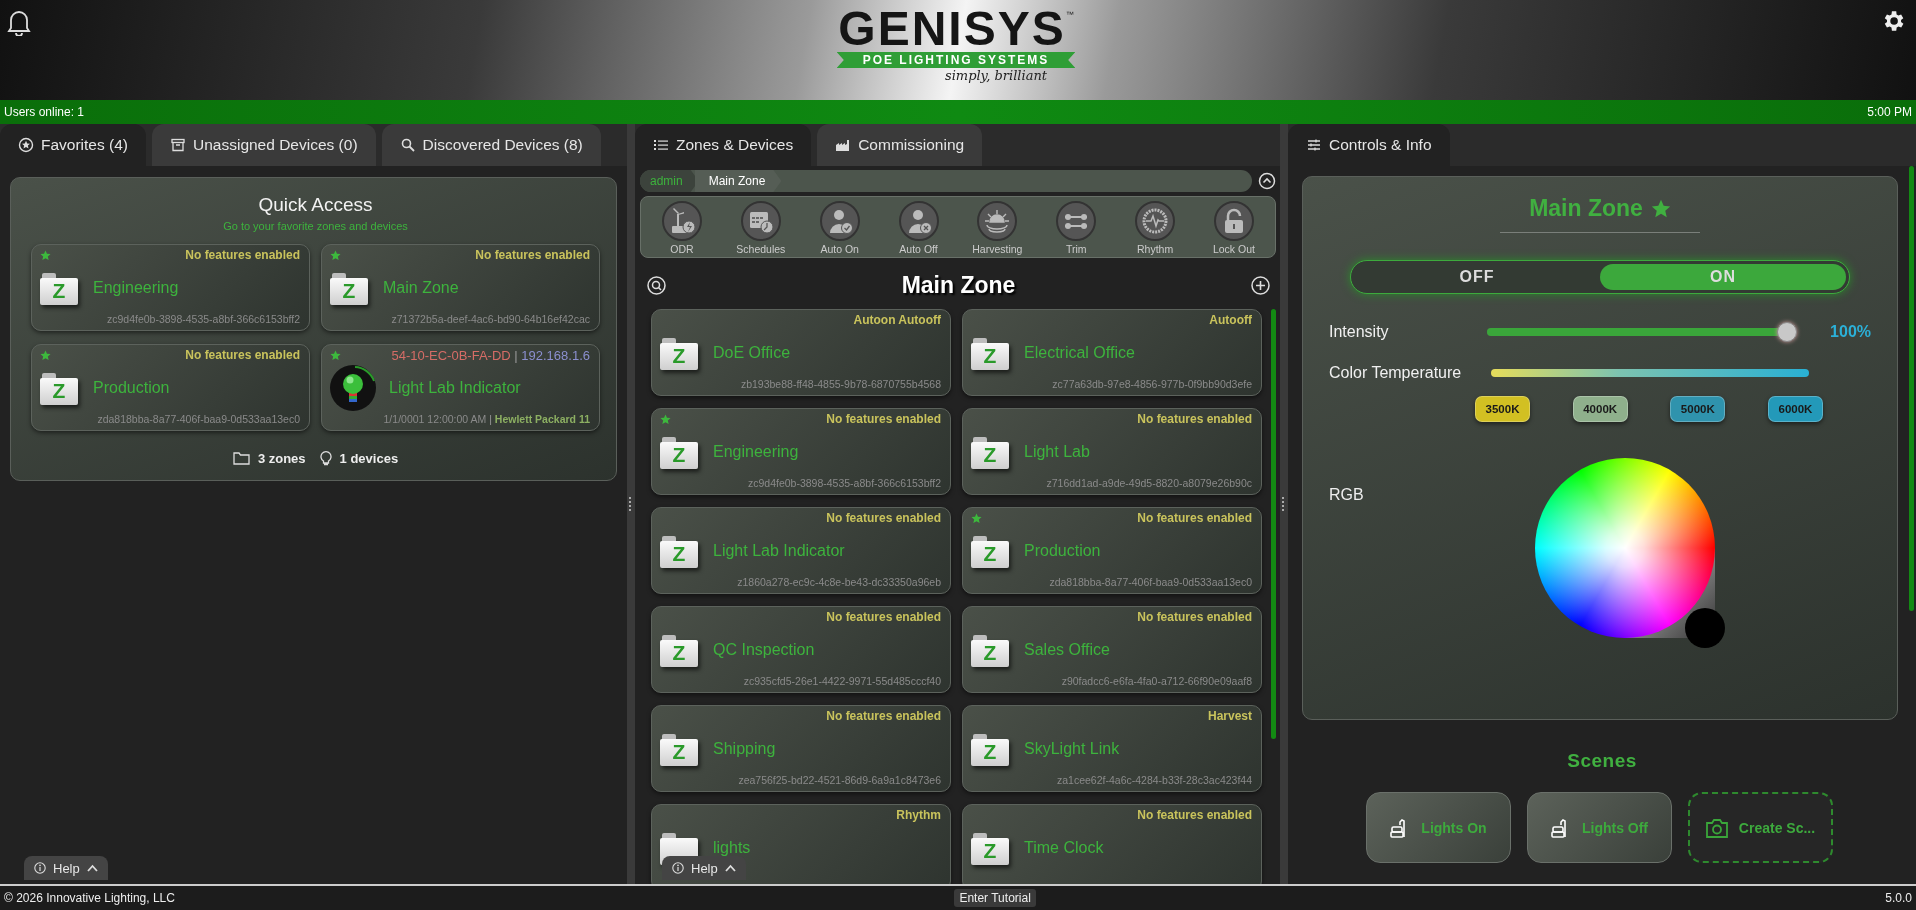 This screenshot has height=910, width=1916. Describe the element at coordinates (656, 285) in the screenshot. I see `search-icon` at that location.